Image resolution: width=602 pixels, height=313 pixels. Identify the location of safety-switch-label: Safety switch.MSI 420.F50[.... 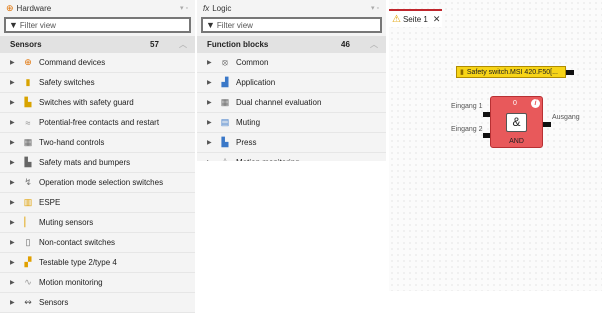
(512, 72).